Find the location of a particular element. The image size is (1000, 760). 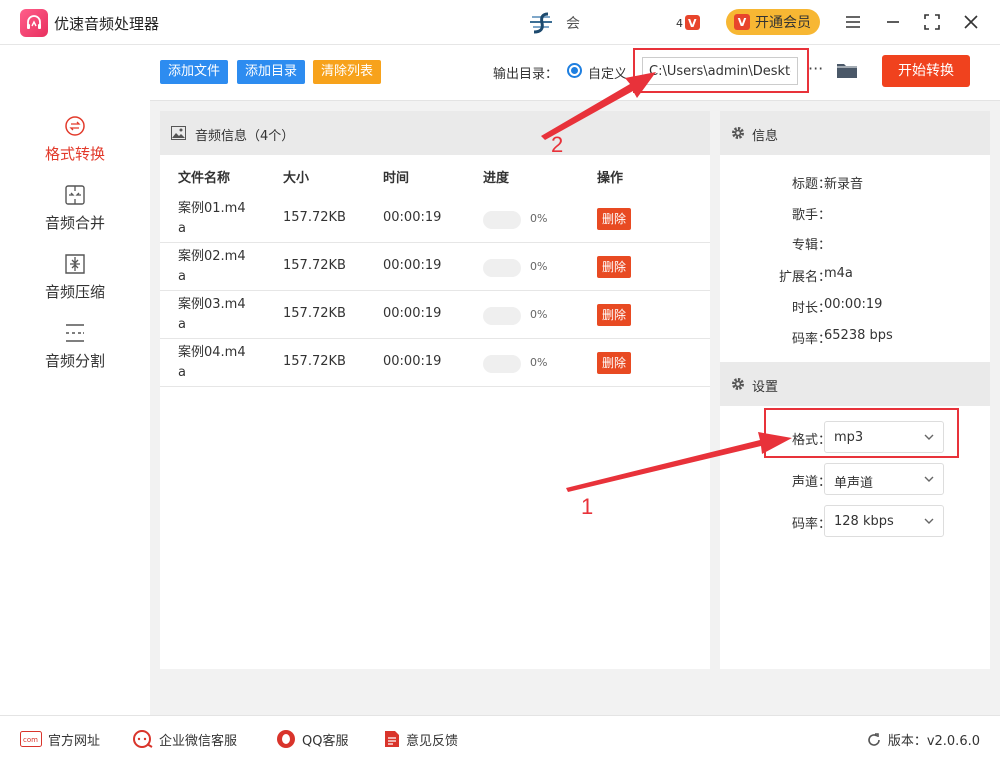

wechat-support-label: 企业微信客服 is located at coordinates (198, 741).